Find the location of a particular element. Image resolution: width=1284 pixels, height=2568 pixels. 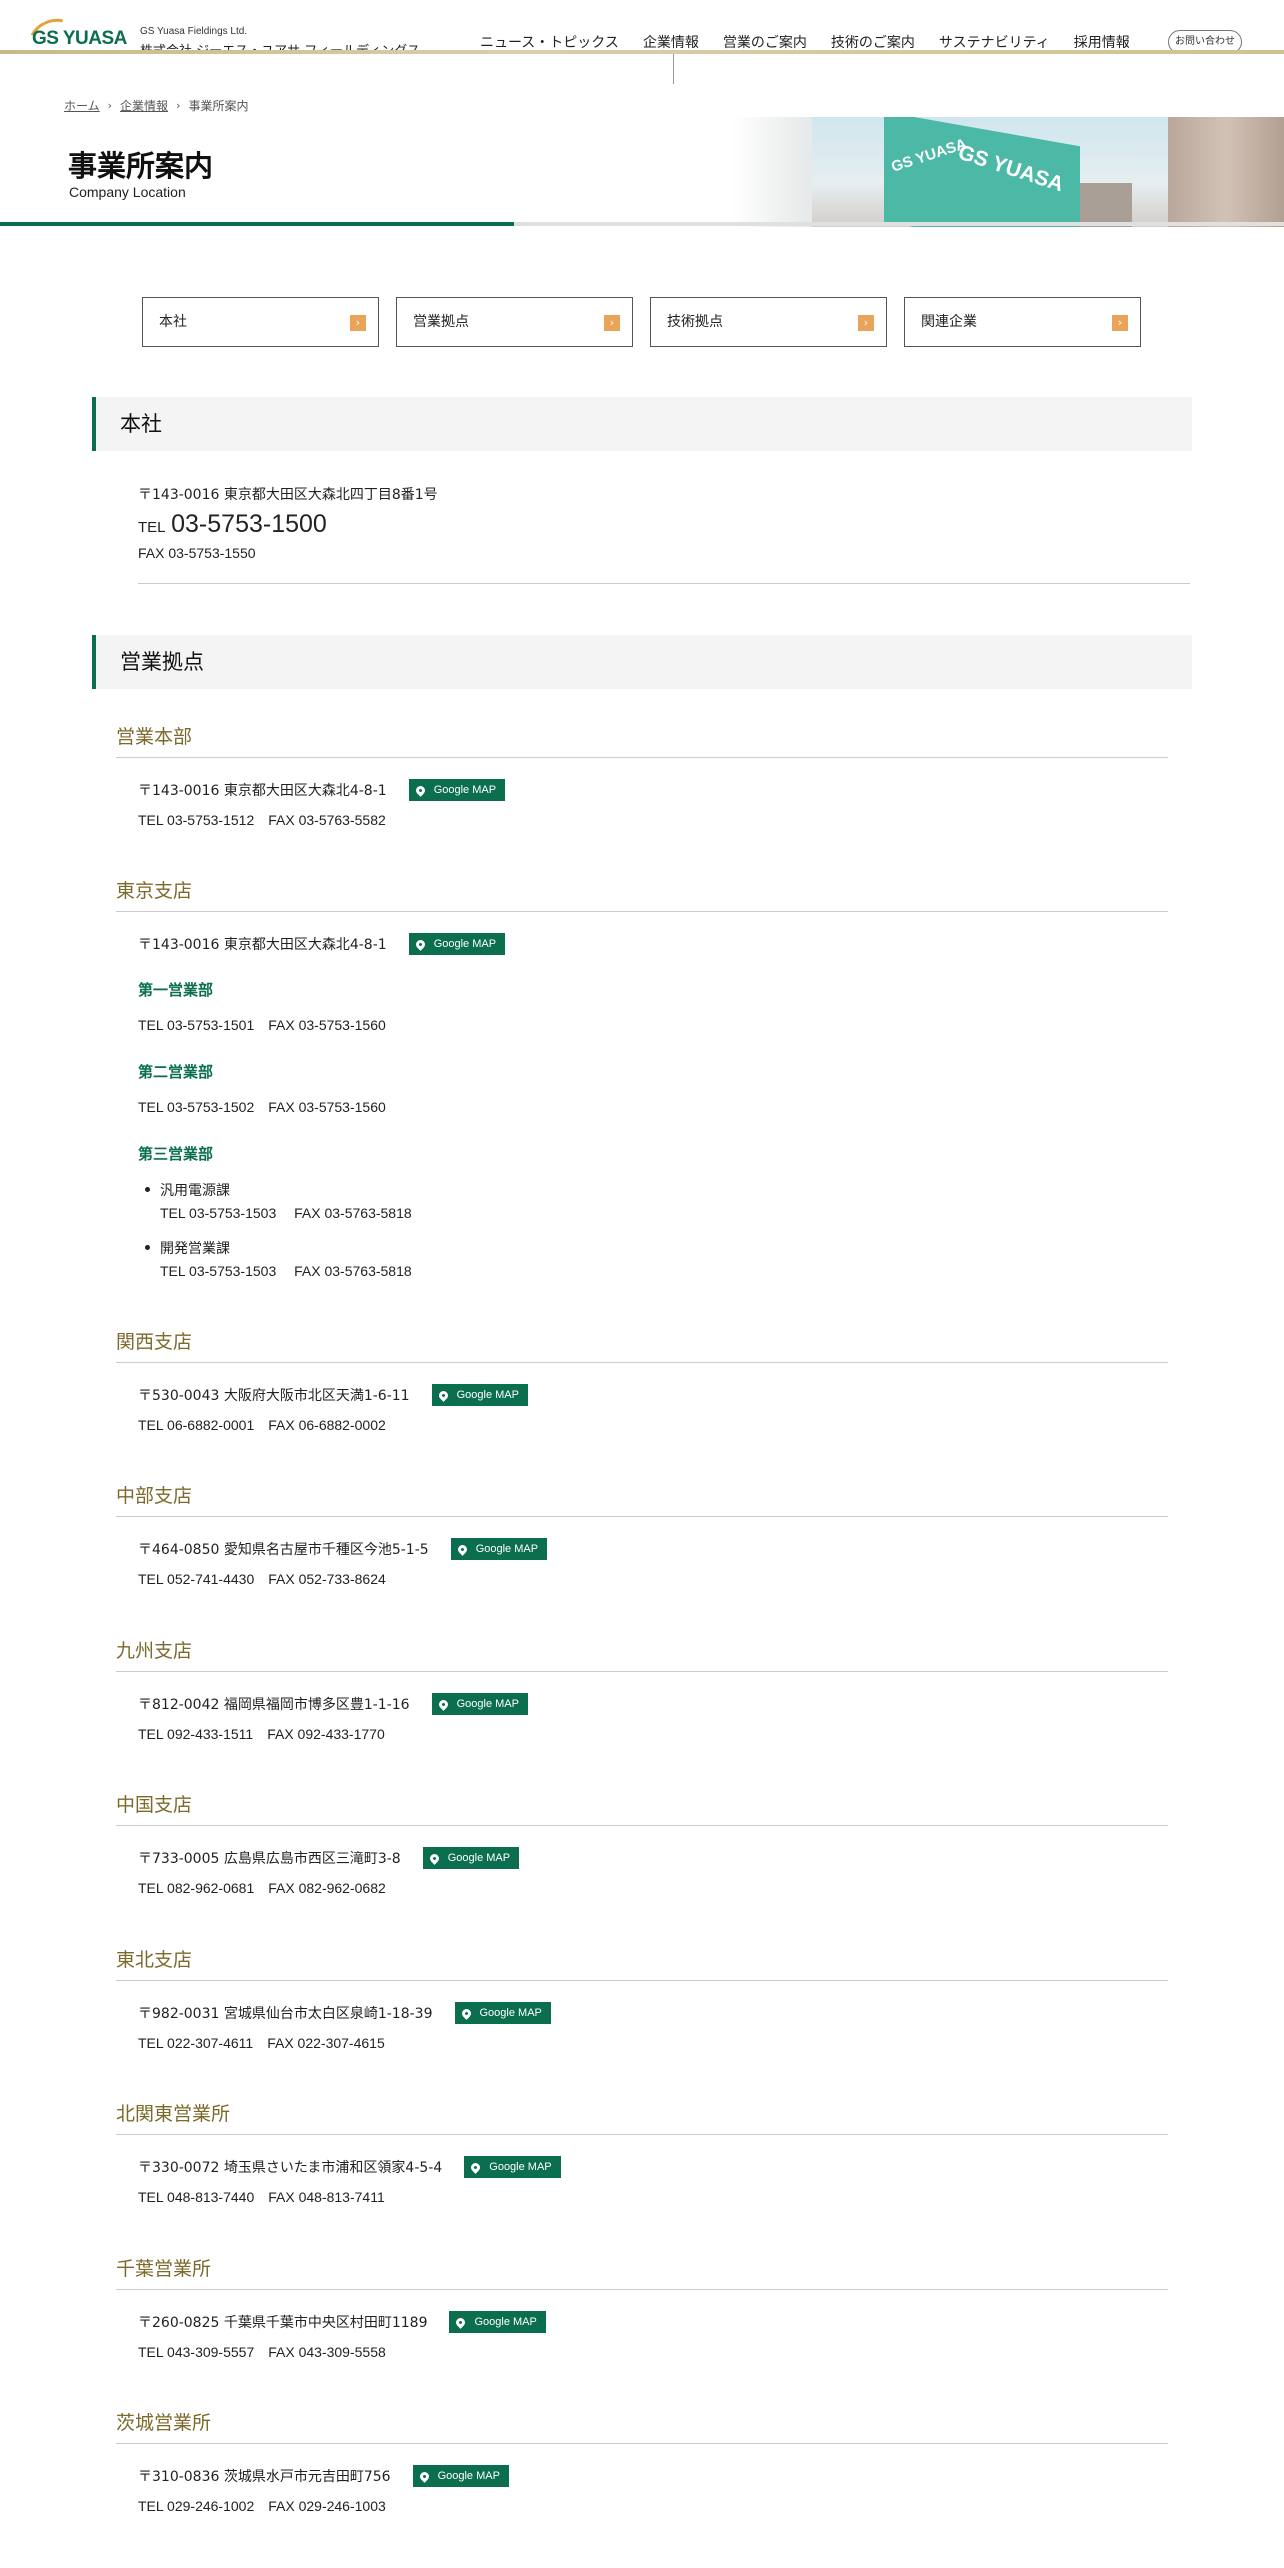

hq-tel-label: TEL is located at coordinates (151, 527).